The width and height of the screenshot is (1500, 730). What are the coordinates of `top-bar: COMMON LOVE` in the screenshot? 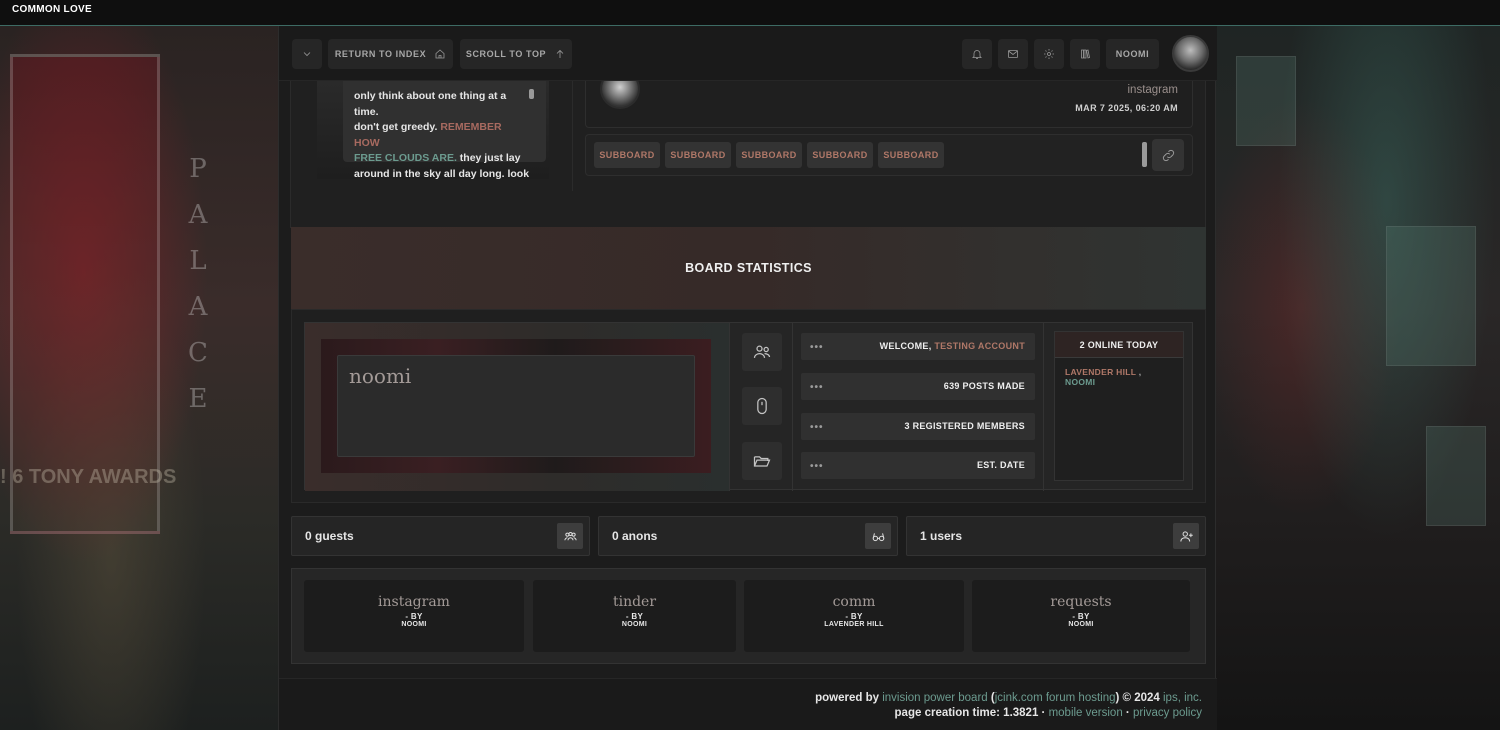 It's located at (750, 13).